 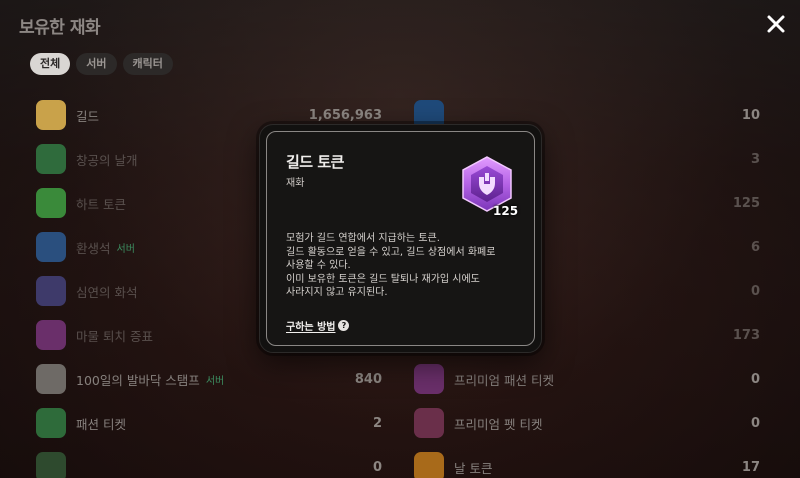 I want to click on currency-row: 100일의 발바닥 스탬프 서버 840, so click(x=208, y=379).